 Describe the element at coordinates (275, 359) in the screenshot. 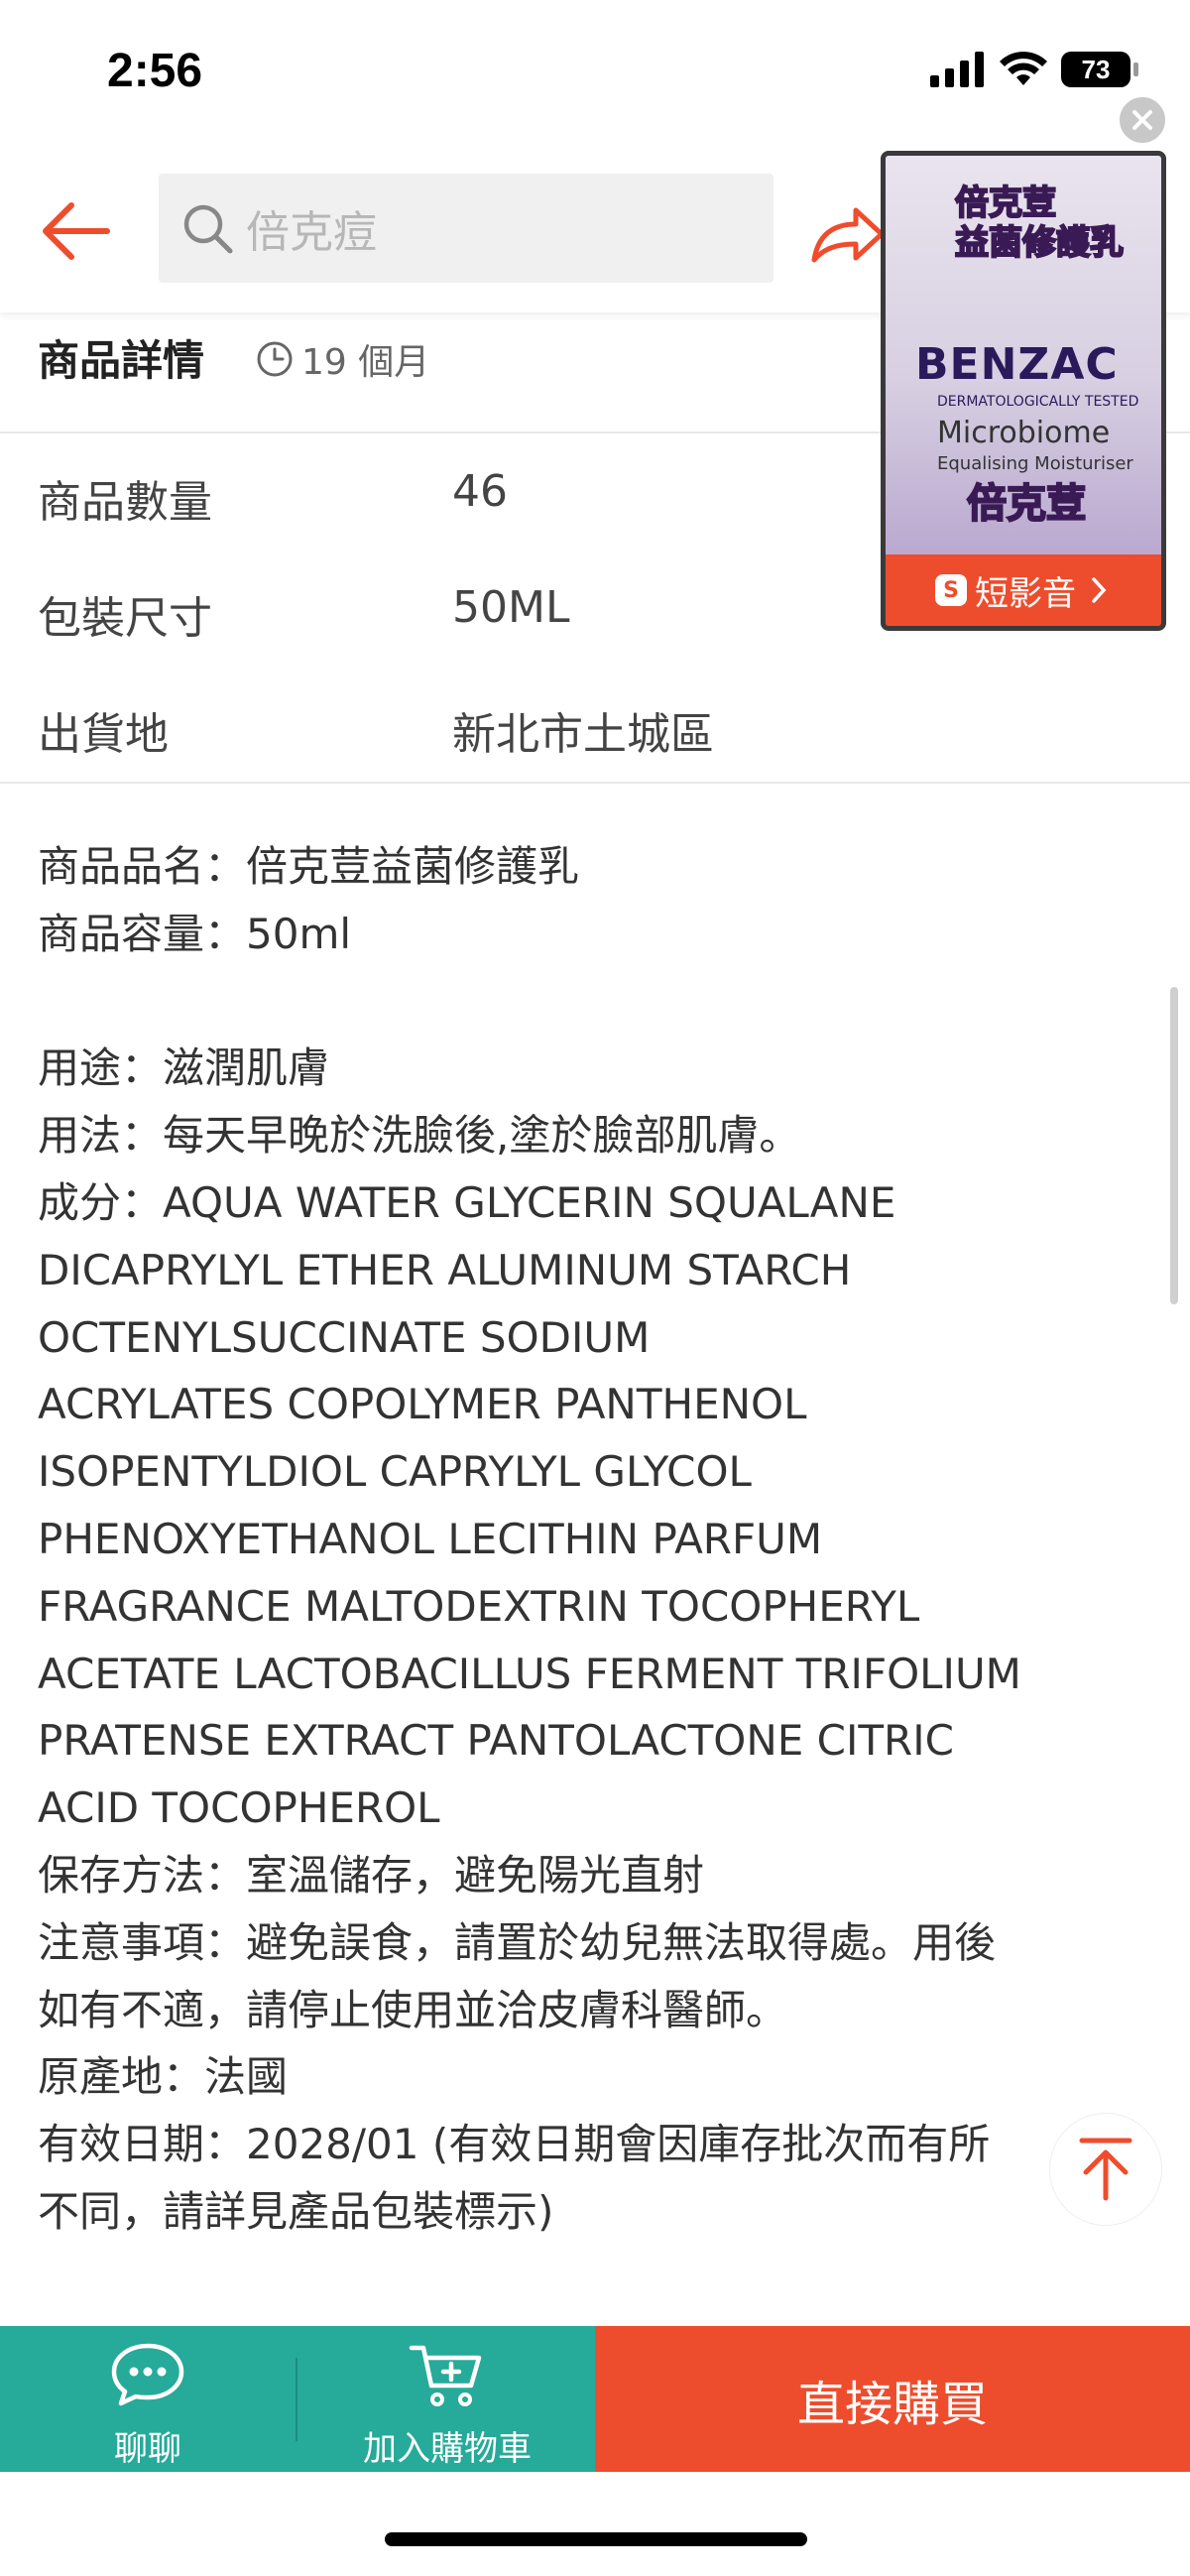

I see `clock-icon` at that location.